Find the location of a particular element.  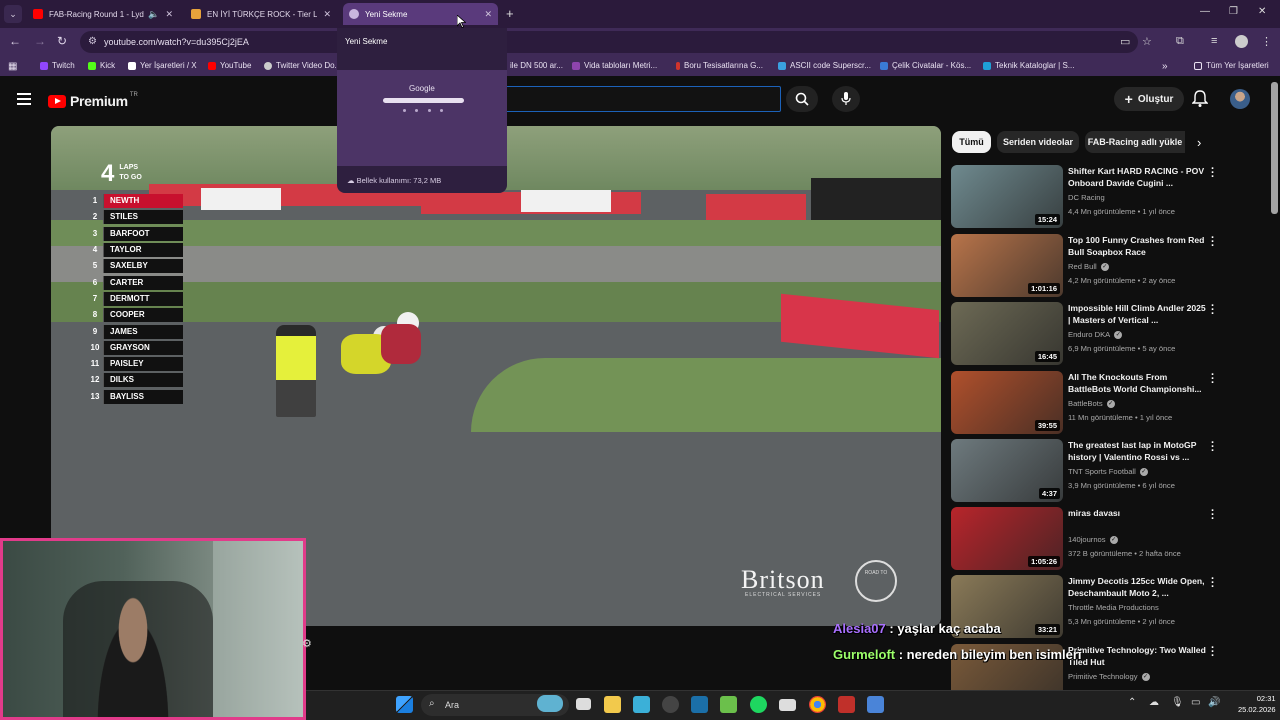

notifications-bell-icon is located at coordinates (1200, 101).